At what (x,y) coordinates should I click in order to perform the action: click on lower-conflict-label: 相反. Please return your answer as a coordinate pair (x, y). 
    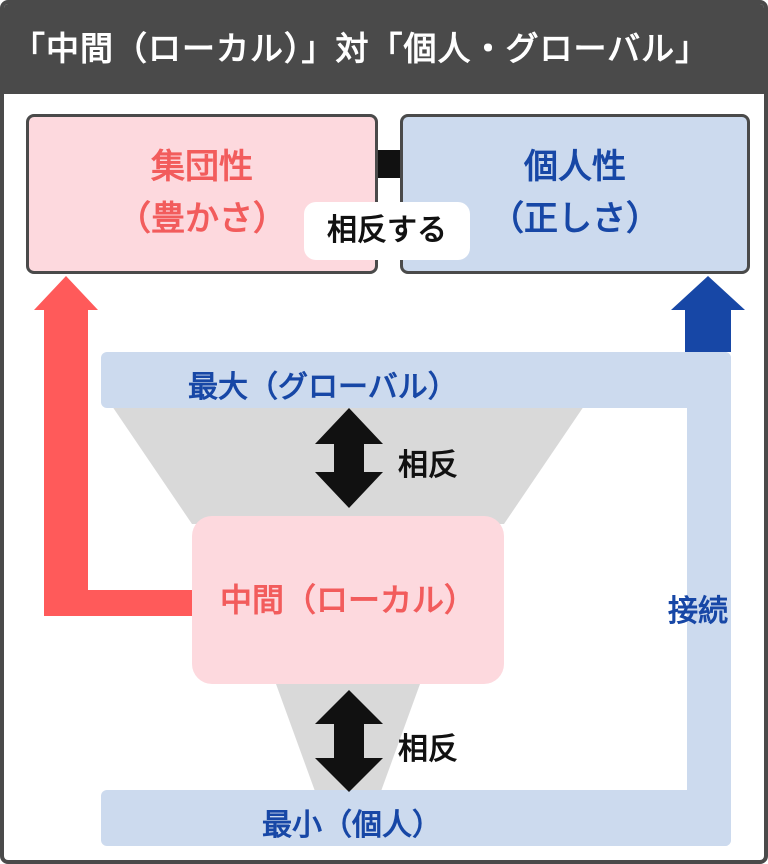
    Looking at the image, I should click on (428, 749).